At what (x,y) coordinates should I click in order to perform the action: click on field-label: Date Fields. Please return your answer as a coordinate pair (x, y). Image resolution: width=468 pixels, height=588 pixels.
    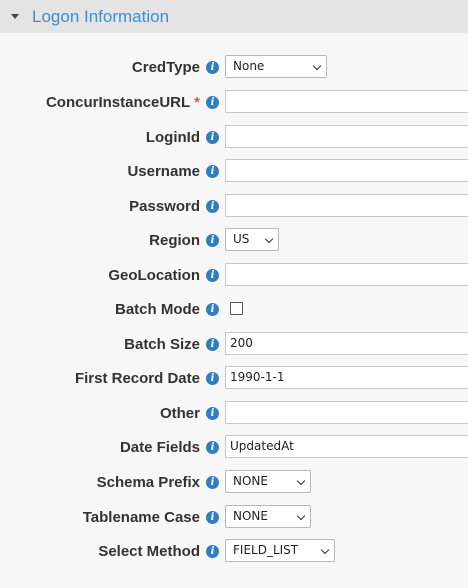
    Looking at the image, I should click on (159, 447).